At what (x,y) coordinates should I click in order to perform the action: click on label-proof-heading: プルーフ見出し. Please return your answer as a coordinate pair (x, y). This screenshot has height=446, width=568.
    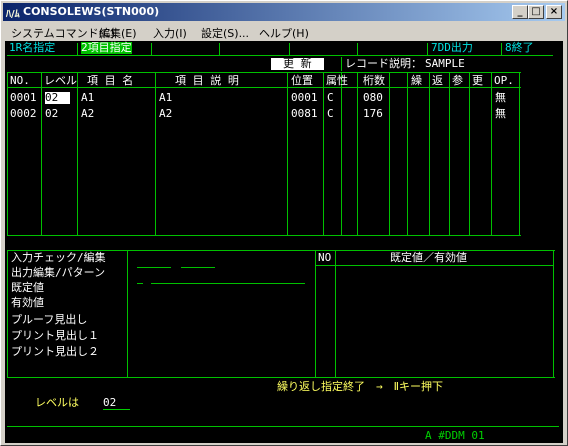
    Looking at the image, I should click on (49, 319).